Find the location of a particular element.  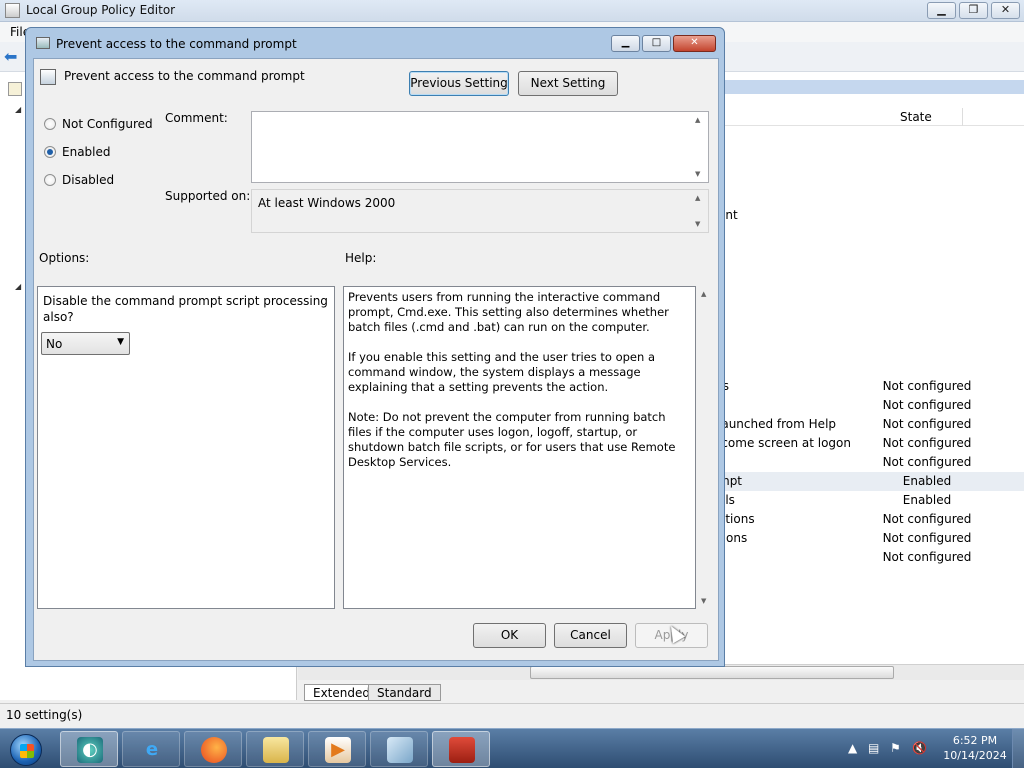

minimize-button: ▁ is located at coordinates (941, 10).